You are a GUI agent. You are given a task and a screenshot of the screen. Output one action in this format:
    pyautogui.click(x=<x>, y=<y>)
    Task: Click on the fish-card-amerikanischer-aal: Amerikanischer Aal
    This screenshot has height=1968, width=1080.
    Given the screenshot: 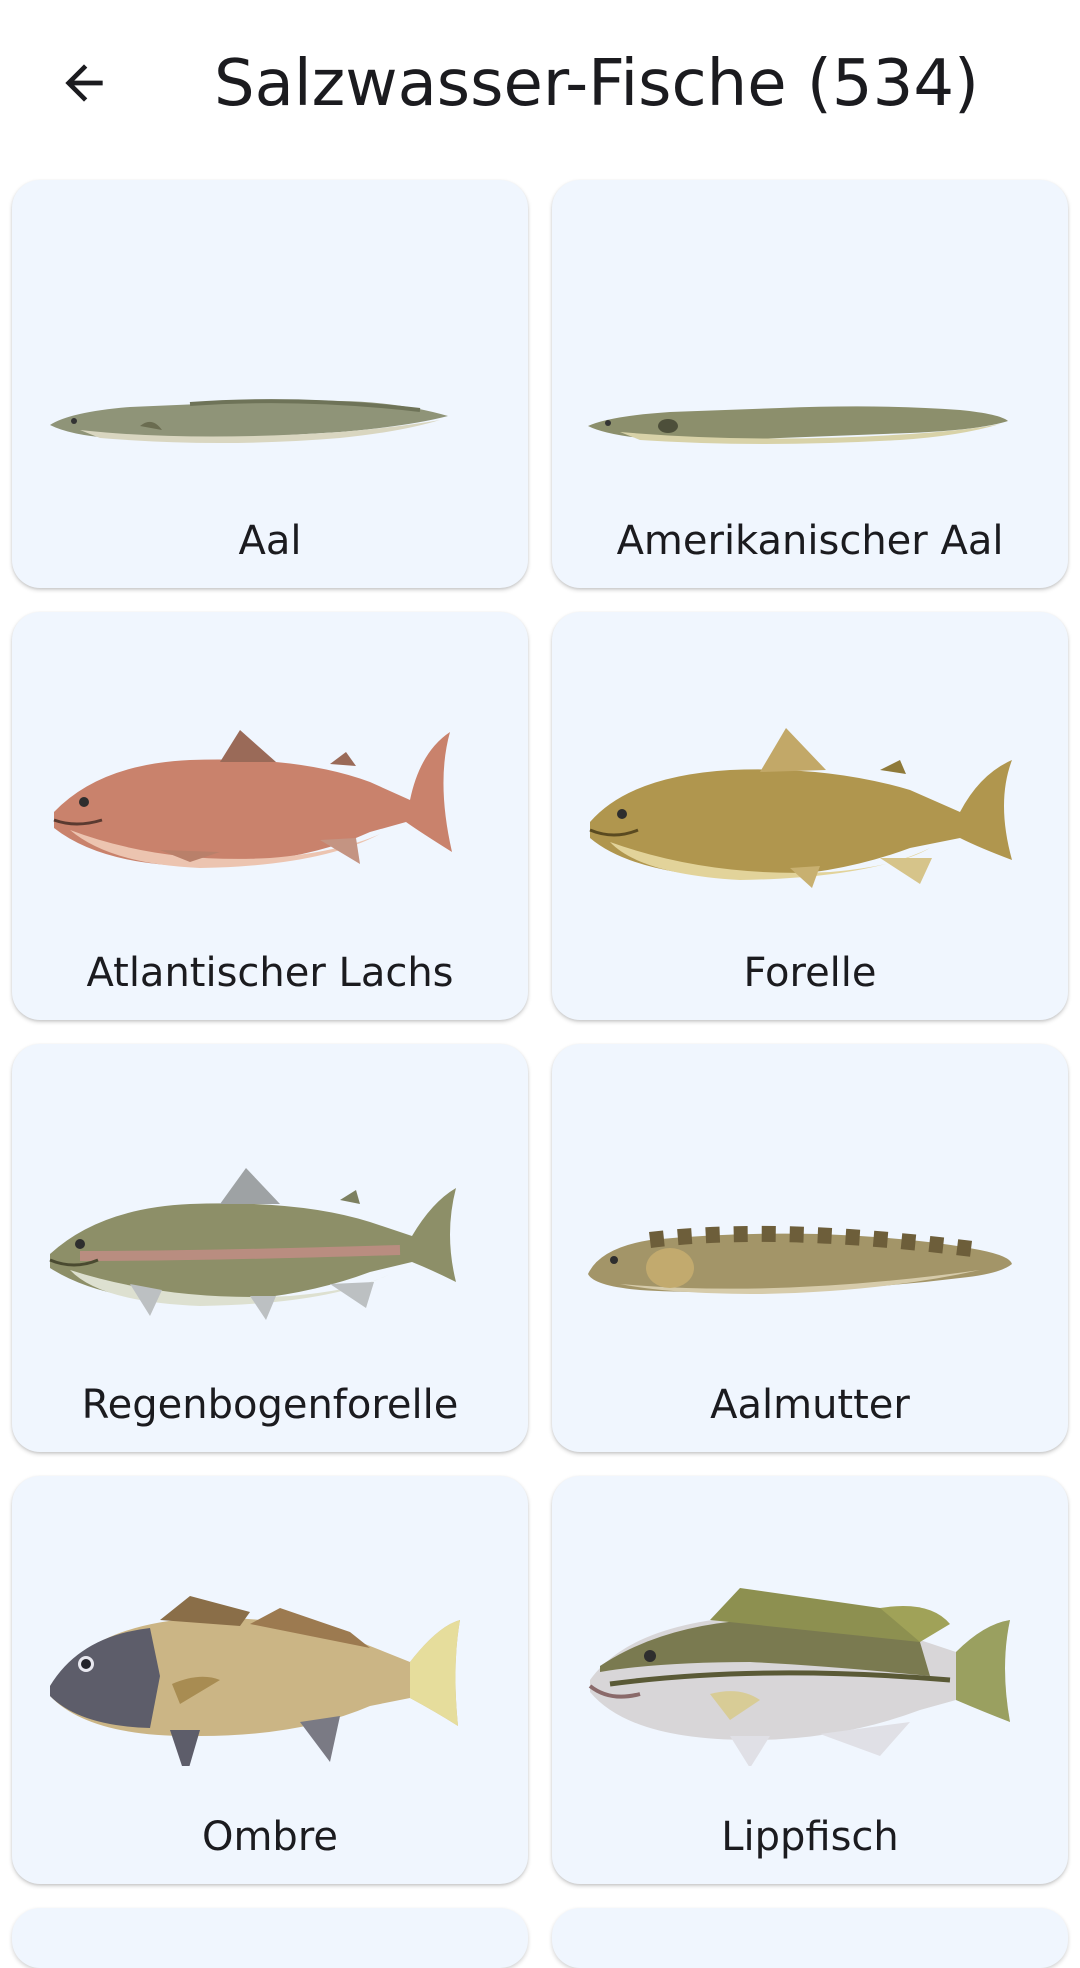 What is the action you would take?
    pyautogui.click(x=810, y=384)
    